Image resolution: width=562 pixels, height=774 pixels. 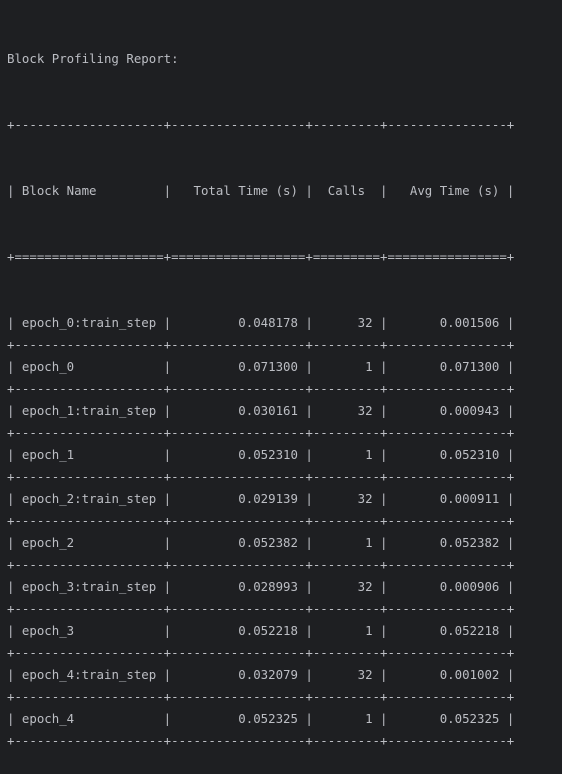 What do you see at coordinates (469, 718) in the screenshot?
I see `cell-avg-time: 0.052325` at bounding box center [469, 718].